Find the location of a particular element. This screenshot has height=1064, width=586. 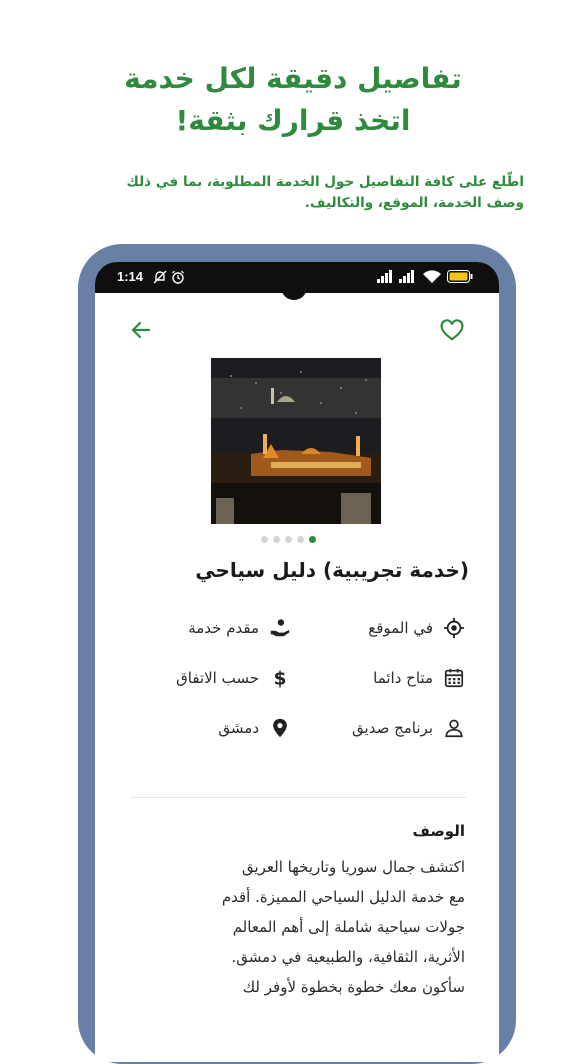

info-city-label: دمشق is located at coordinates (238, 728).